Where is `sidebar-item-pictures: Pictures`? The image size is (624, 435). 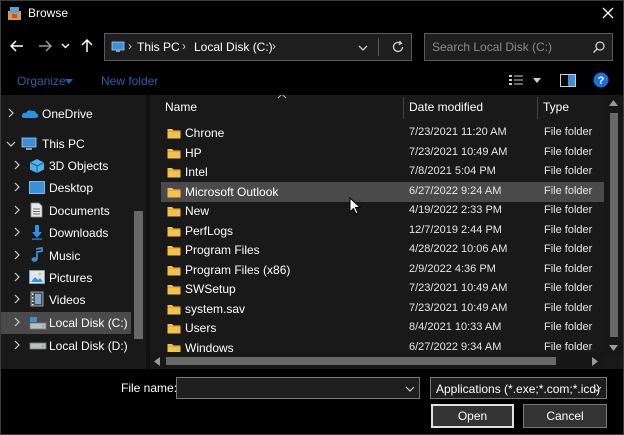 sidebar-item-pictures: Pictures is located at coordinates (66, 278).